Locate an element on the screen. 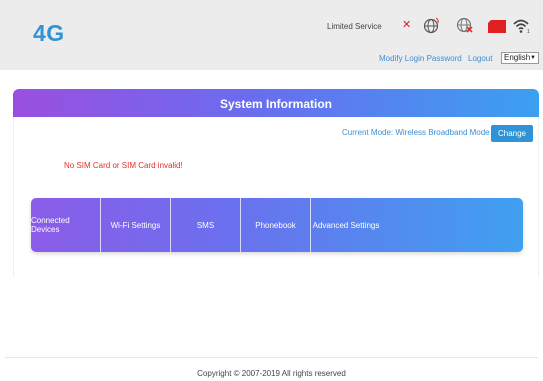 This screenshot has width=543, height=381. system-info-title: System Information is located at coordinates (276, 104).